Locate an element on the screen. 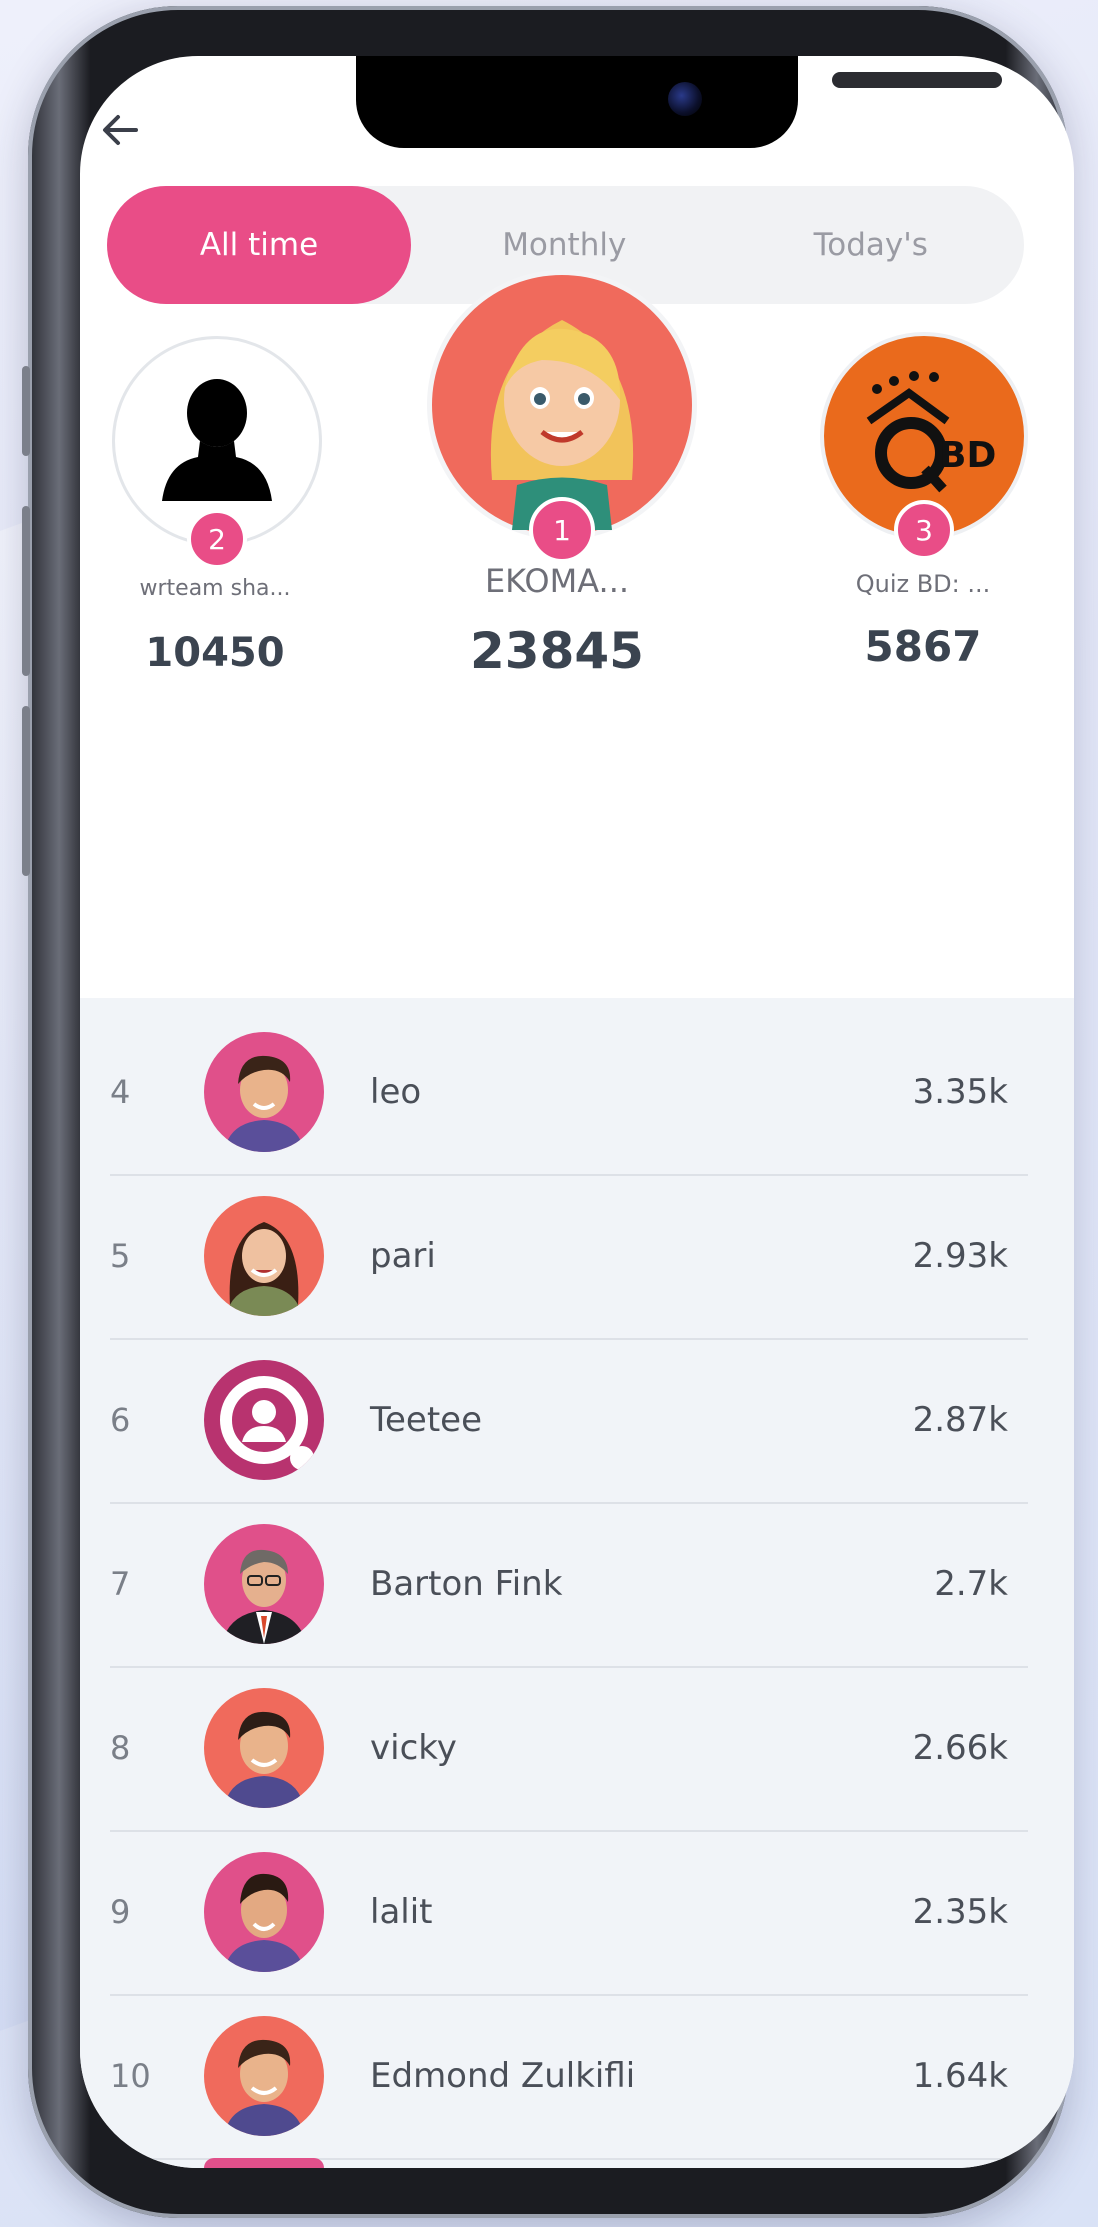 The image size is (1098, 2227). svg-text: BD is located at coordinates (967, 455).